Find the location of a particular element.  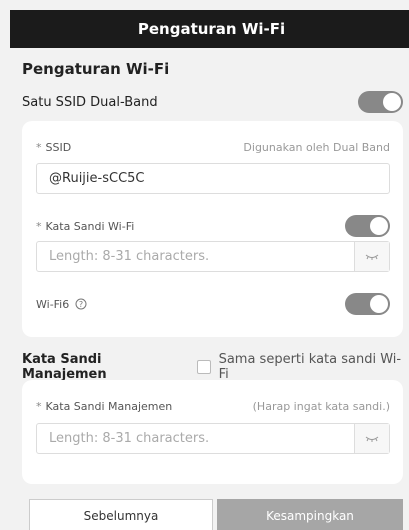

ssid-label-row: * SSID Digunakan oleh Dual Band is located at coordinates (213, 147).